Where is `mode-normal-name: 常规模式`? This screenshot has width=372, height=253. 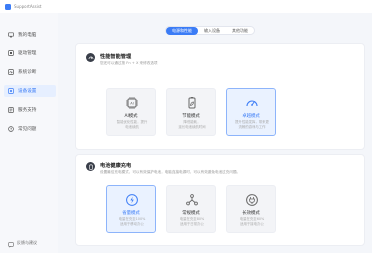 mode-normal-name: 常规模式 is located at coordinates (191, 213).